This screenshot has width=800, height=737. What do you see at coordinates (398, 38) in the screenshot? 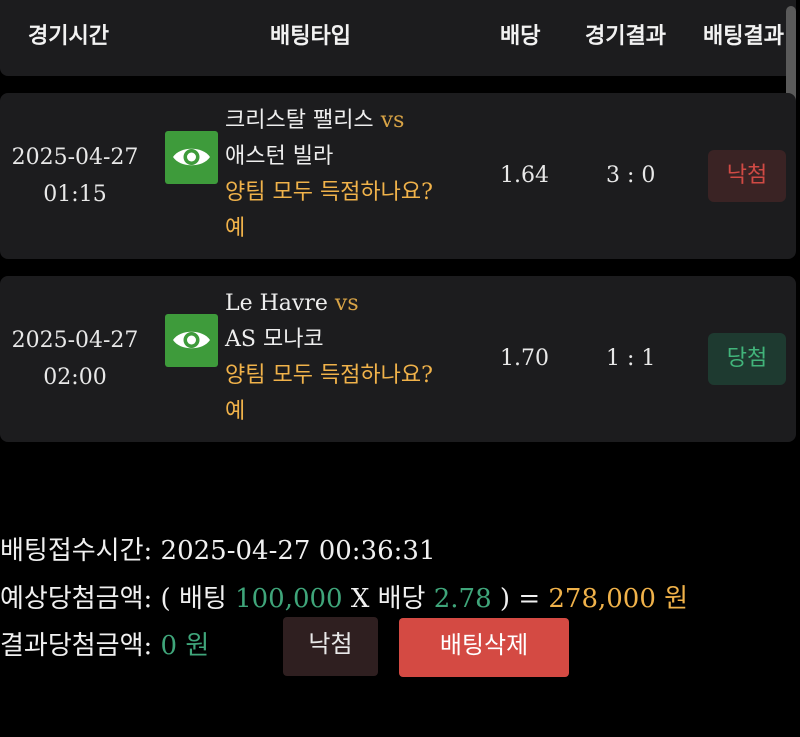
I see `table-header: 경기시간 배팅타입 배당 경기결과 배팅결과` at bounding box center [398, 38].